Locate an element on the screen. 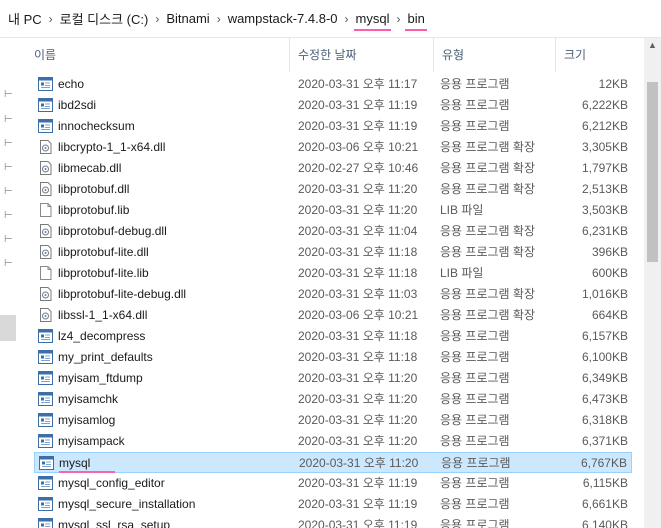 The height and width of the screenshot is (528, 661). file-name: libprotobuf-lite.lib is located at coordinates (103, 273).